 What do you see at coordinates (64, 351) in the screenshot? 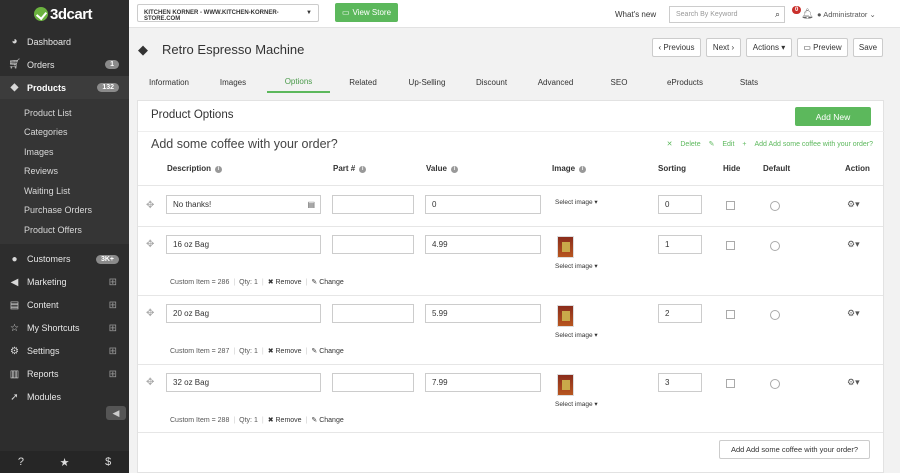
I see `sidebar-item-settings: ⚙ Settings ⊞` at bounding box center [64, 351].